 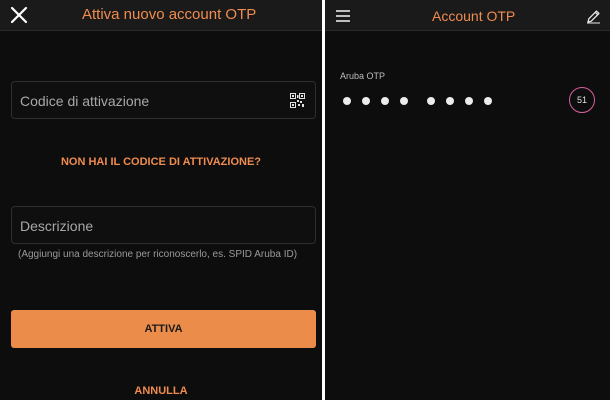 What do you see at coordinates (161, 162) in the screenshot?
I see `no-activation-code-link: NON HAI IL CODICE DI ATTIVAZIONE?` at bounding box center [161, 162].